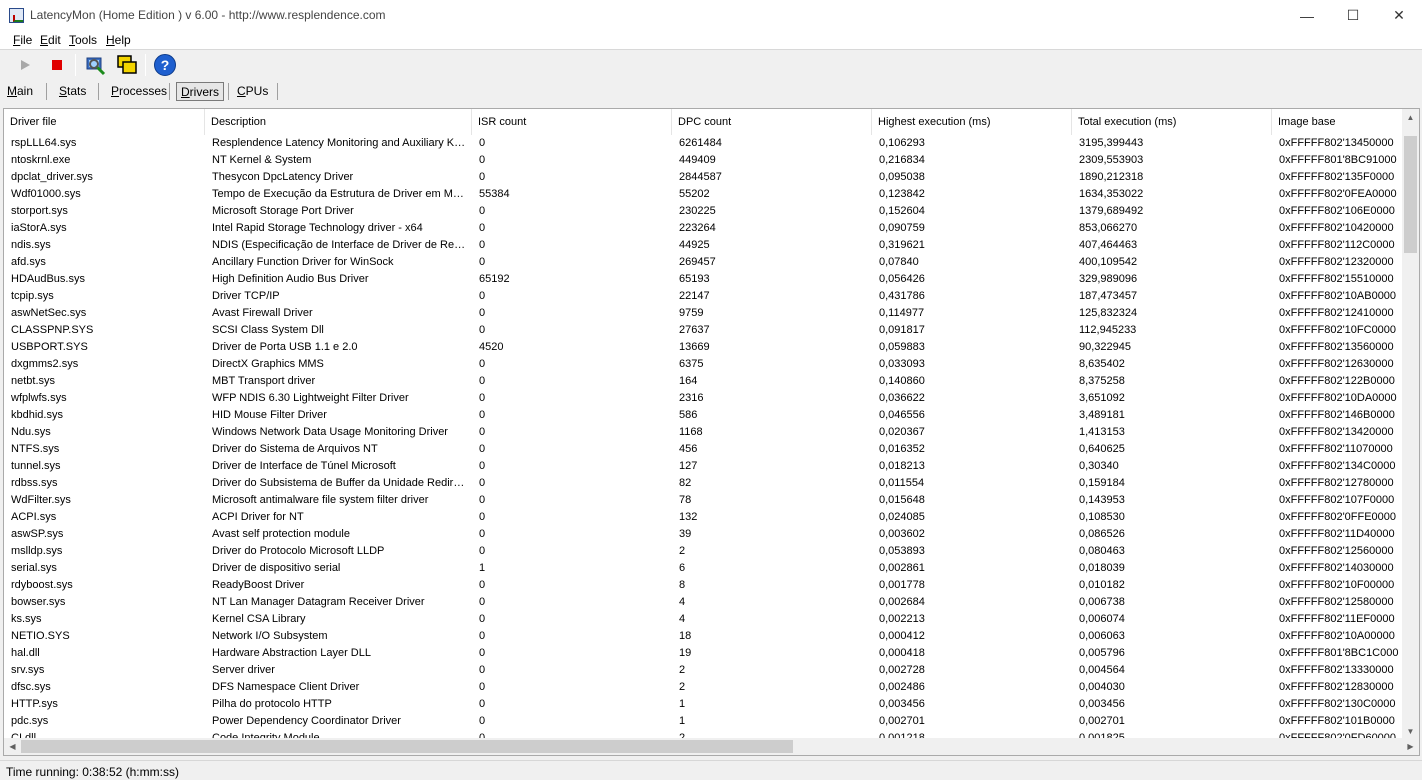 This screenshot has width=1422, height=780. I want to click on analyze-button, so click(95, 65).